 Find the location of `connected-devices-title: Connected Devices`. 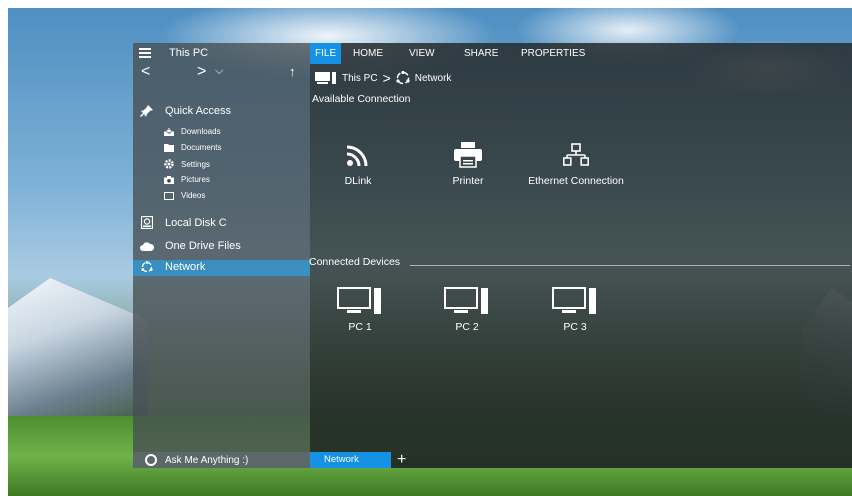

connected-devices-title: Connected Devices is located at coordinates (355, 262).